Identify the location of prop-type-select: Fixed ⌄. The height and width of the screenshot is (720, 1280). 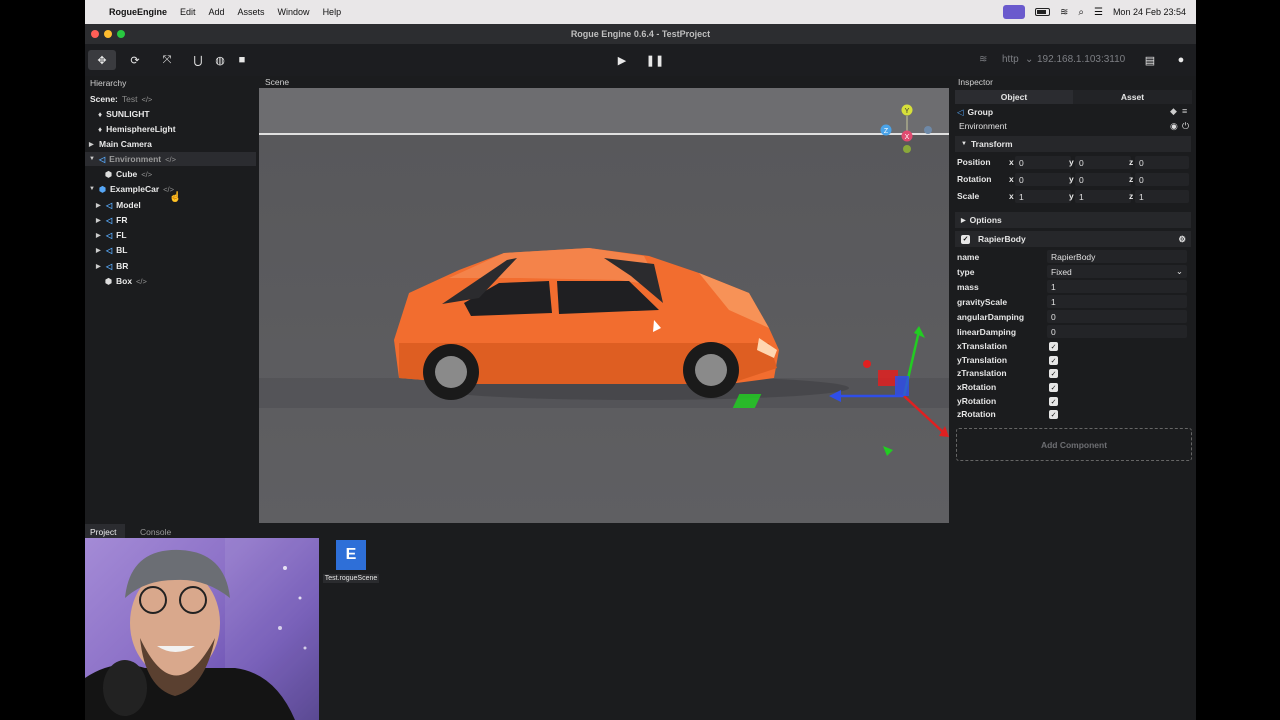
(1117, 271).